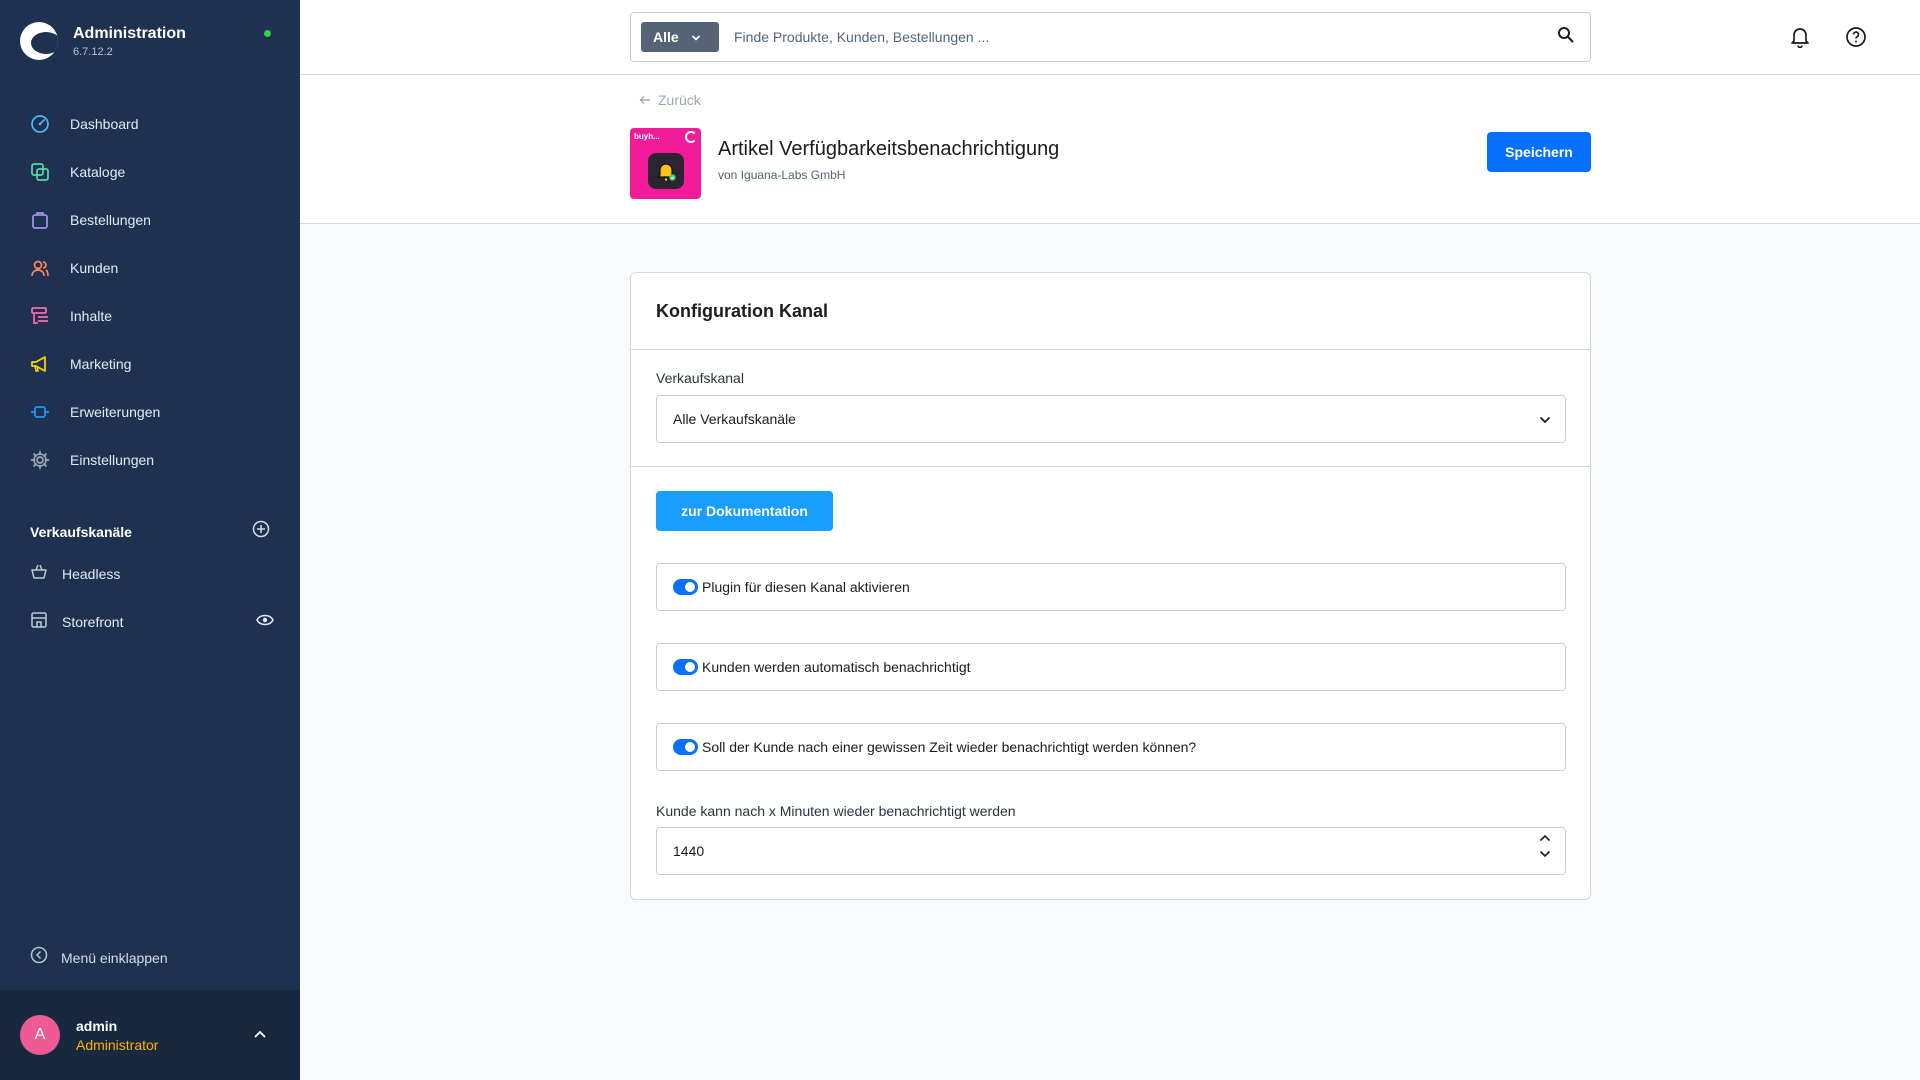 The image size is (1920, 1080). Describe the element at coordinates (40, 460) in the screenshot. I see `gear-icon` at that location.